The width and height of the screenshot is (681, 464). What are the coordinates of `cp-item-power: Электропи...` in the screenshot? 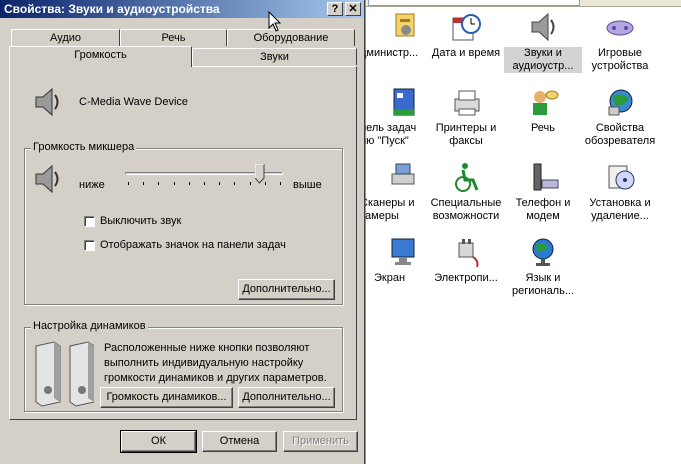 It's located at (466, 260).